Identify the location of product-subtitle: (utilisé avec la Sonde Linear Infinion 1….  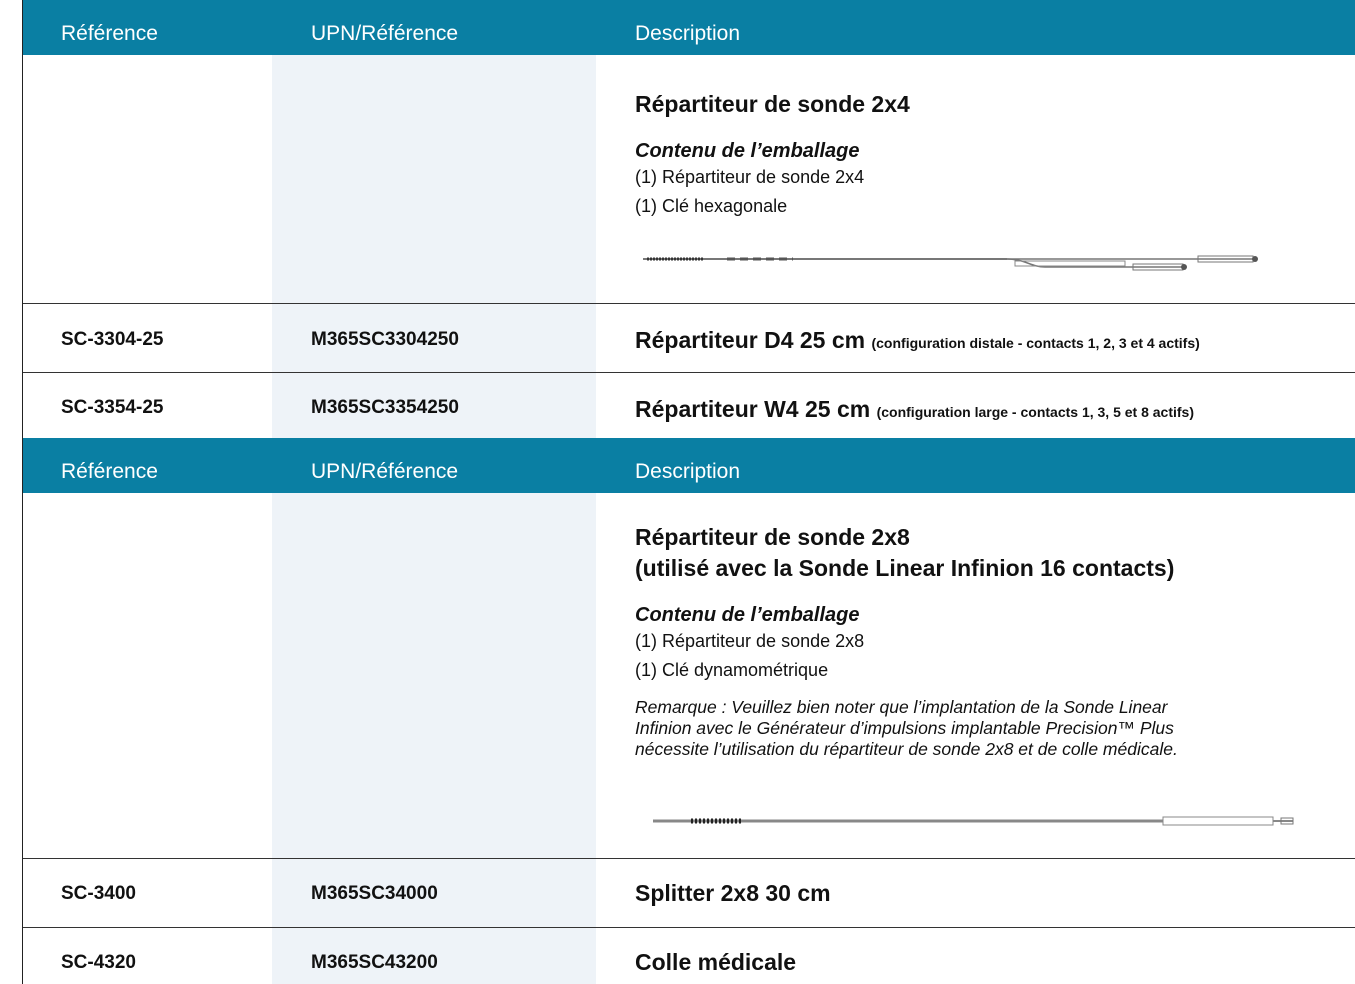
(905, 568).